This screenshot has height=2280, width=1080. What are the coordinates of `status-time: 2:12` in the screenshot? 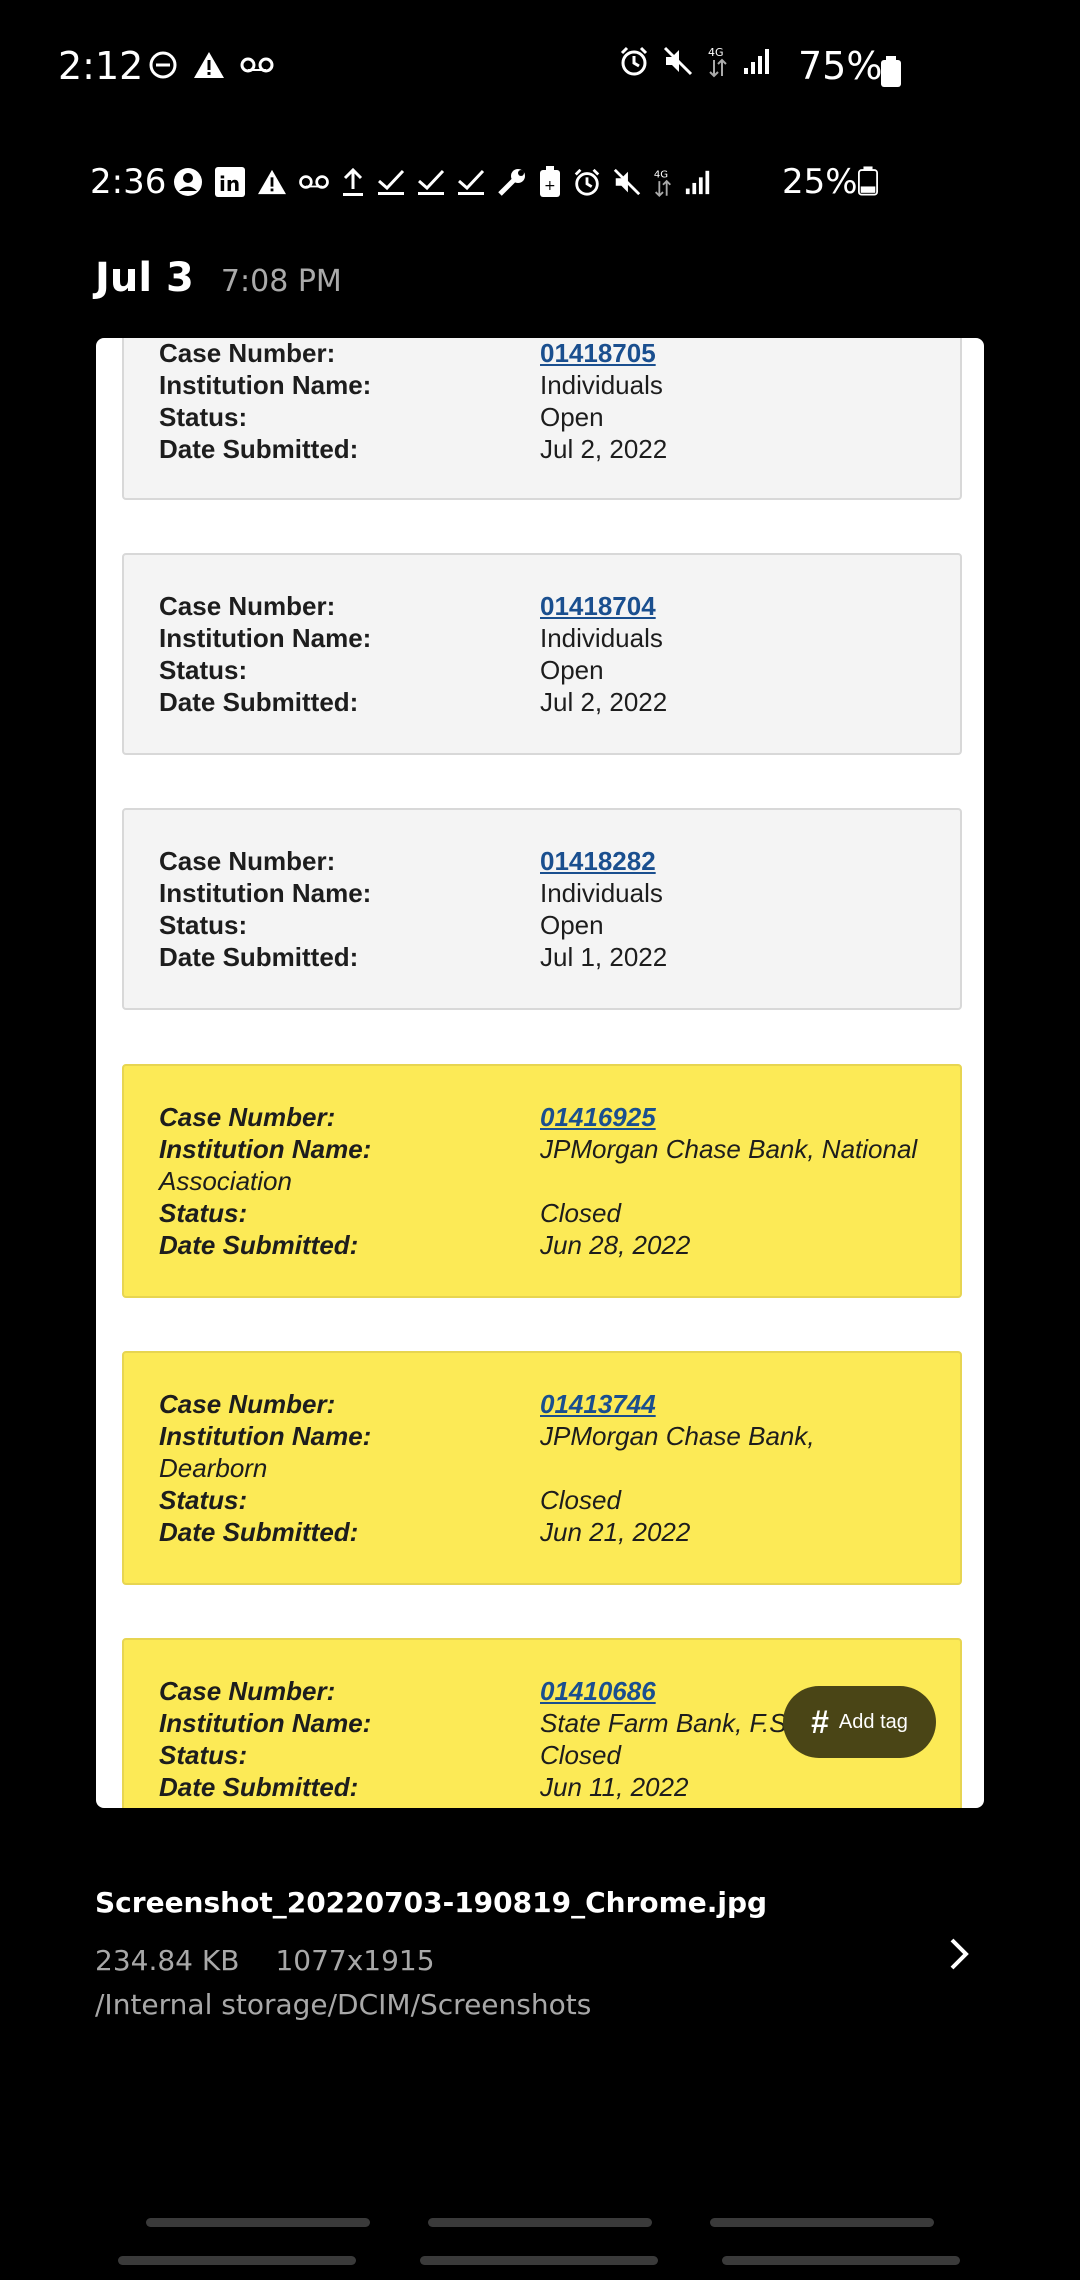 It's located at (101, 66).